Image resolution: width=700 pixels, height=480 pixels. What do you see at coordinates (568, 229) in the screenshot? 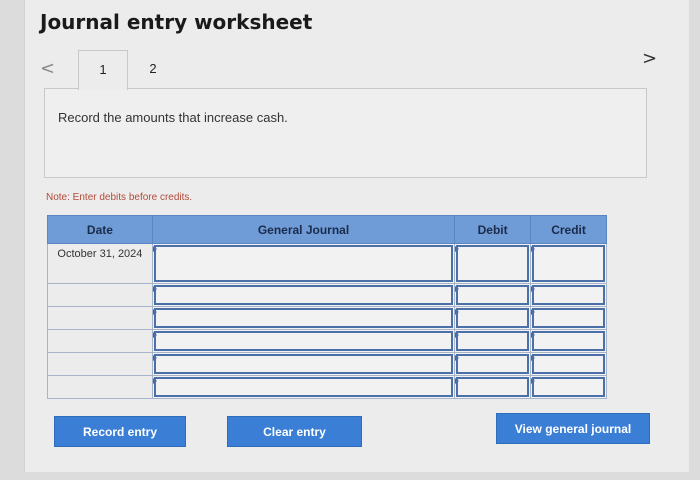
I see `header-credit: Credit` at bounding box center [568, 229].